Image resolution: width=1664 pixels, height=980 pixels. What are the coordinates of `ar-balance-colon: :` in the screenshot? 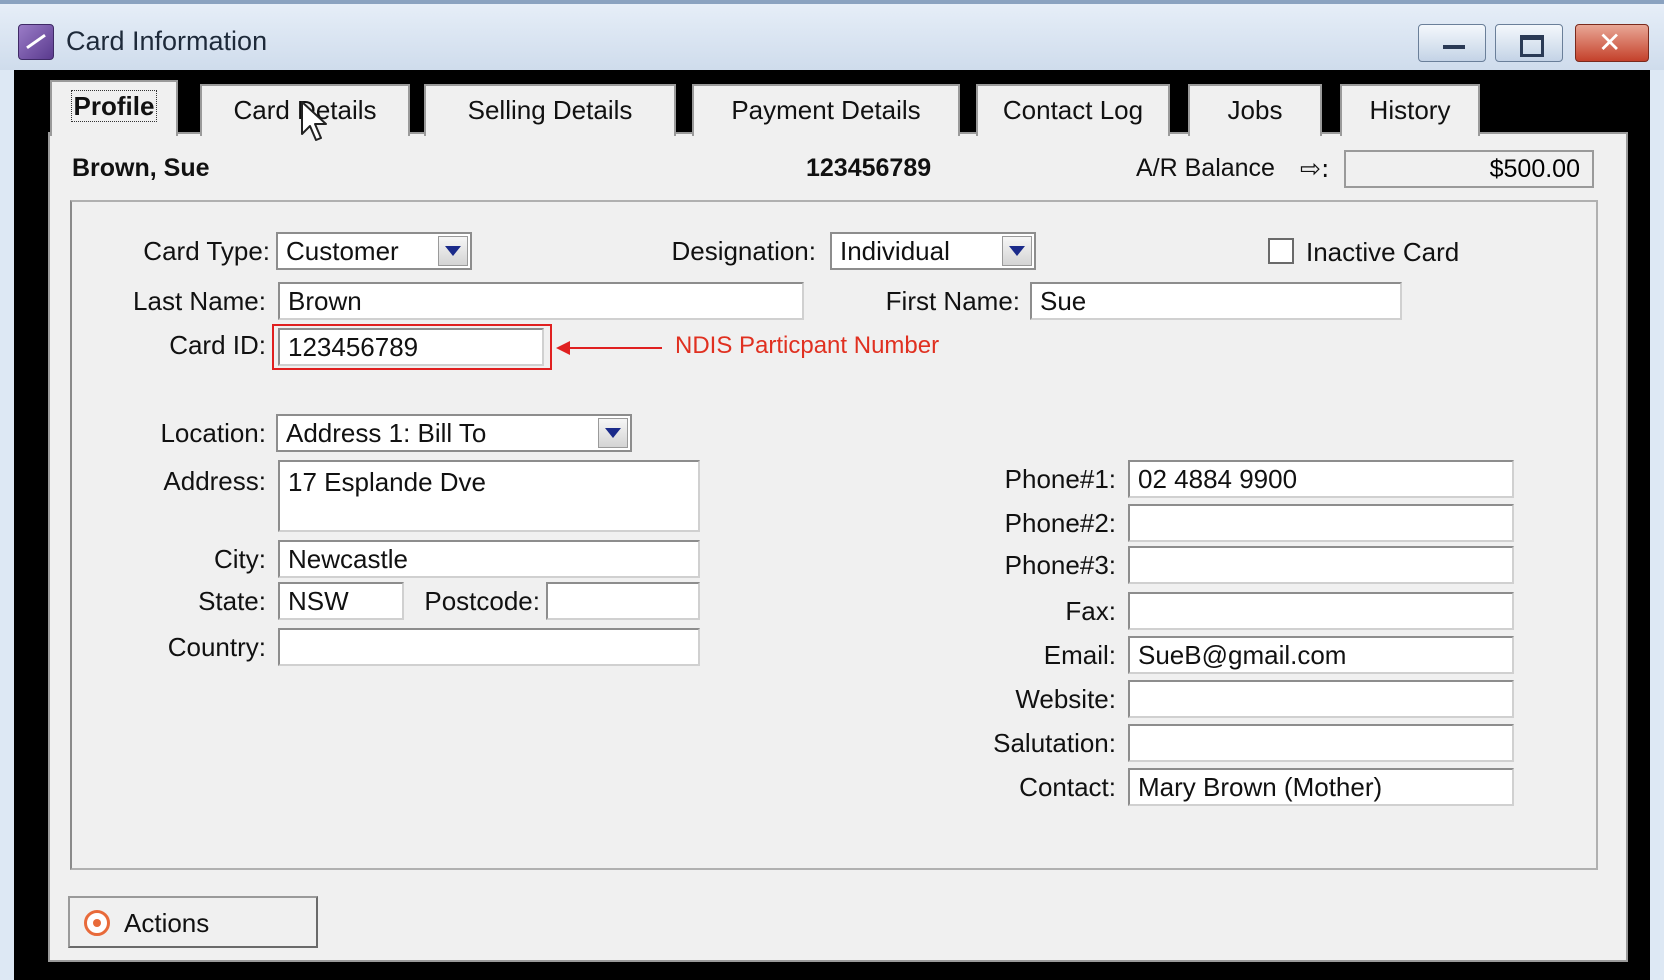 It's located at (1325, 168).